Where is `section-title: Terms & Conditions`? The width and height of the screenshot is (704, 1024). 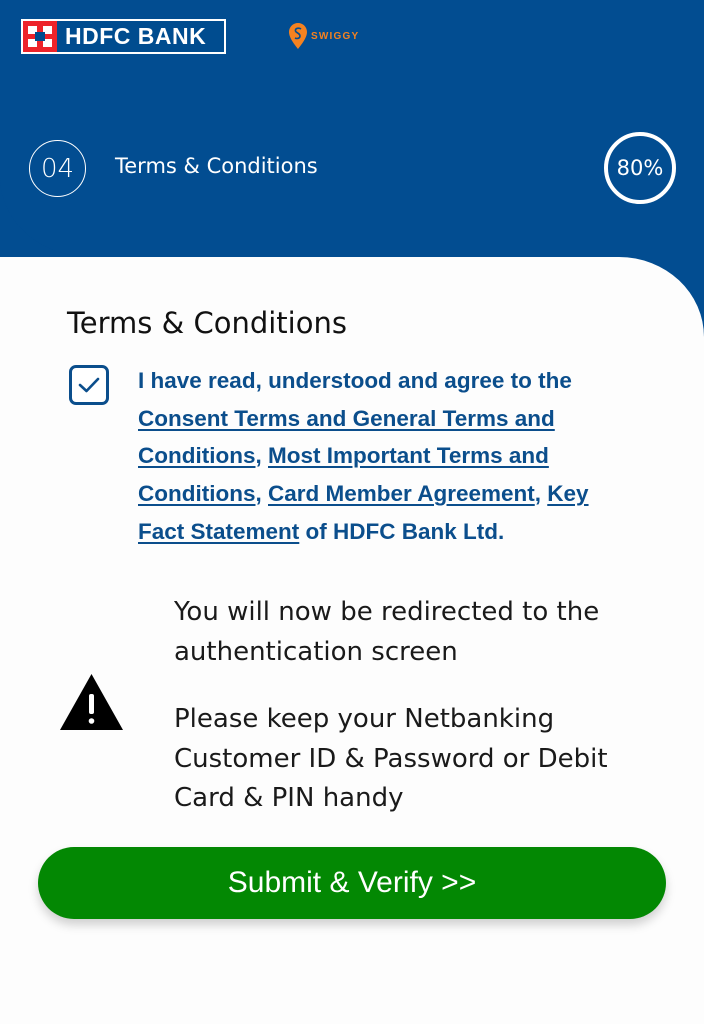 section-title: Terms & Conditions is located at coordinates (207, 323).